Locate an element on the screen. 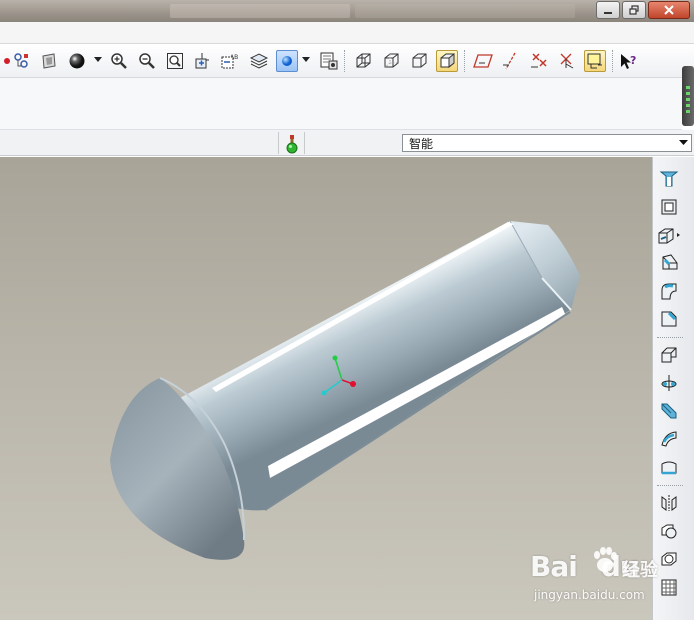  revolve-icon is located at coordinates (669, 383).